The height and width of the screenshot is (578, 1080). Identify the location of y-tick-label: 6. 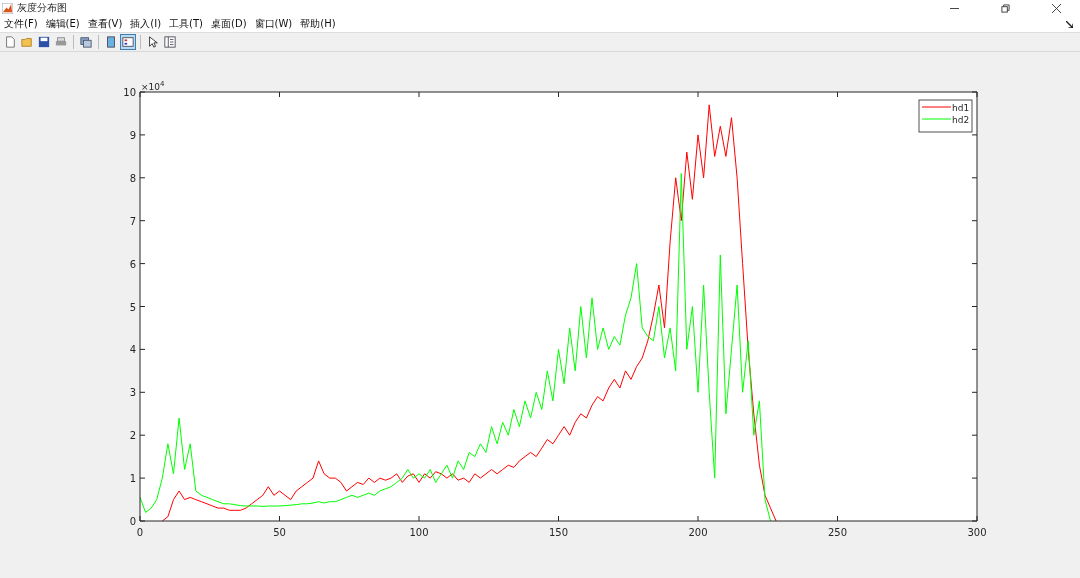
(132, 264).